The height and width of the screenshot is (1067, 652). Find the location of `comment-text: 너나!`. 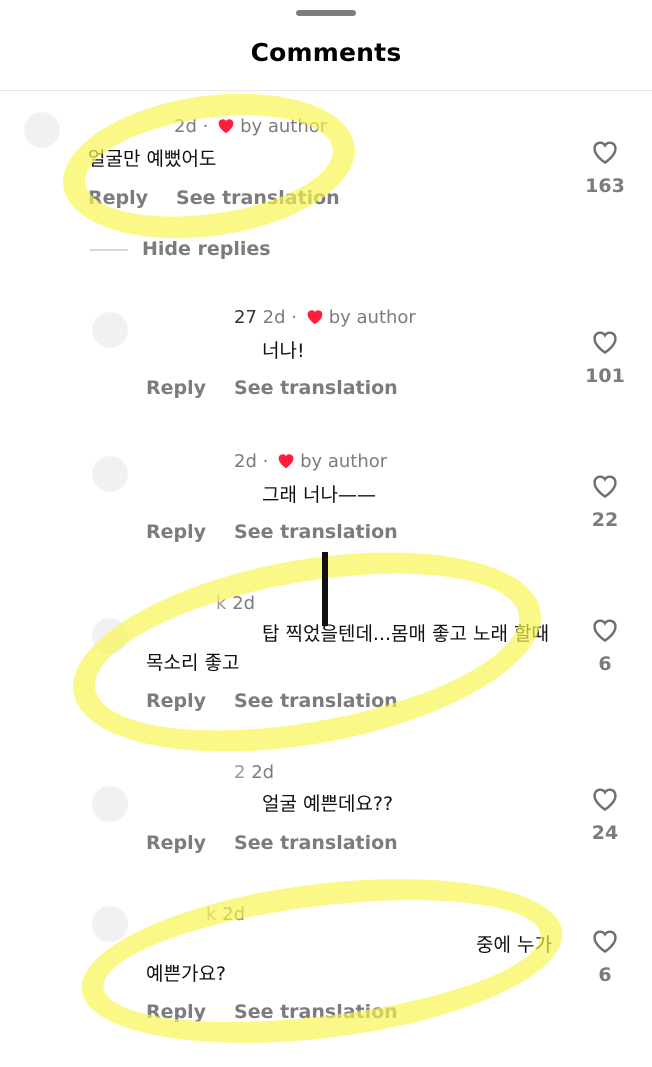

comment-text: 너나! is located at coordinates (283, 351).